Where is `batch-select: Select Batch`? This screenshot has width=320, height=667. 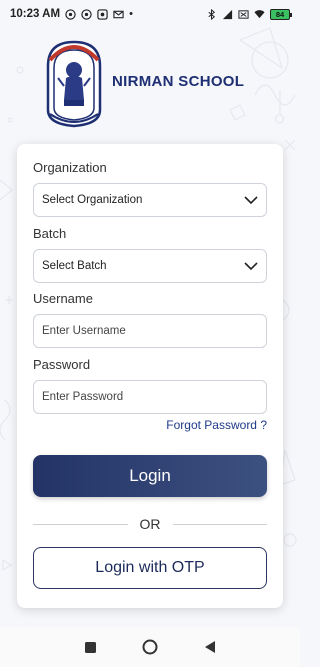 batch-select: Select Batch is located at coordinates (150, 266).